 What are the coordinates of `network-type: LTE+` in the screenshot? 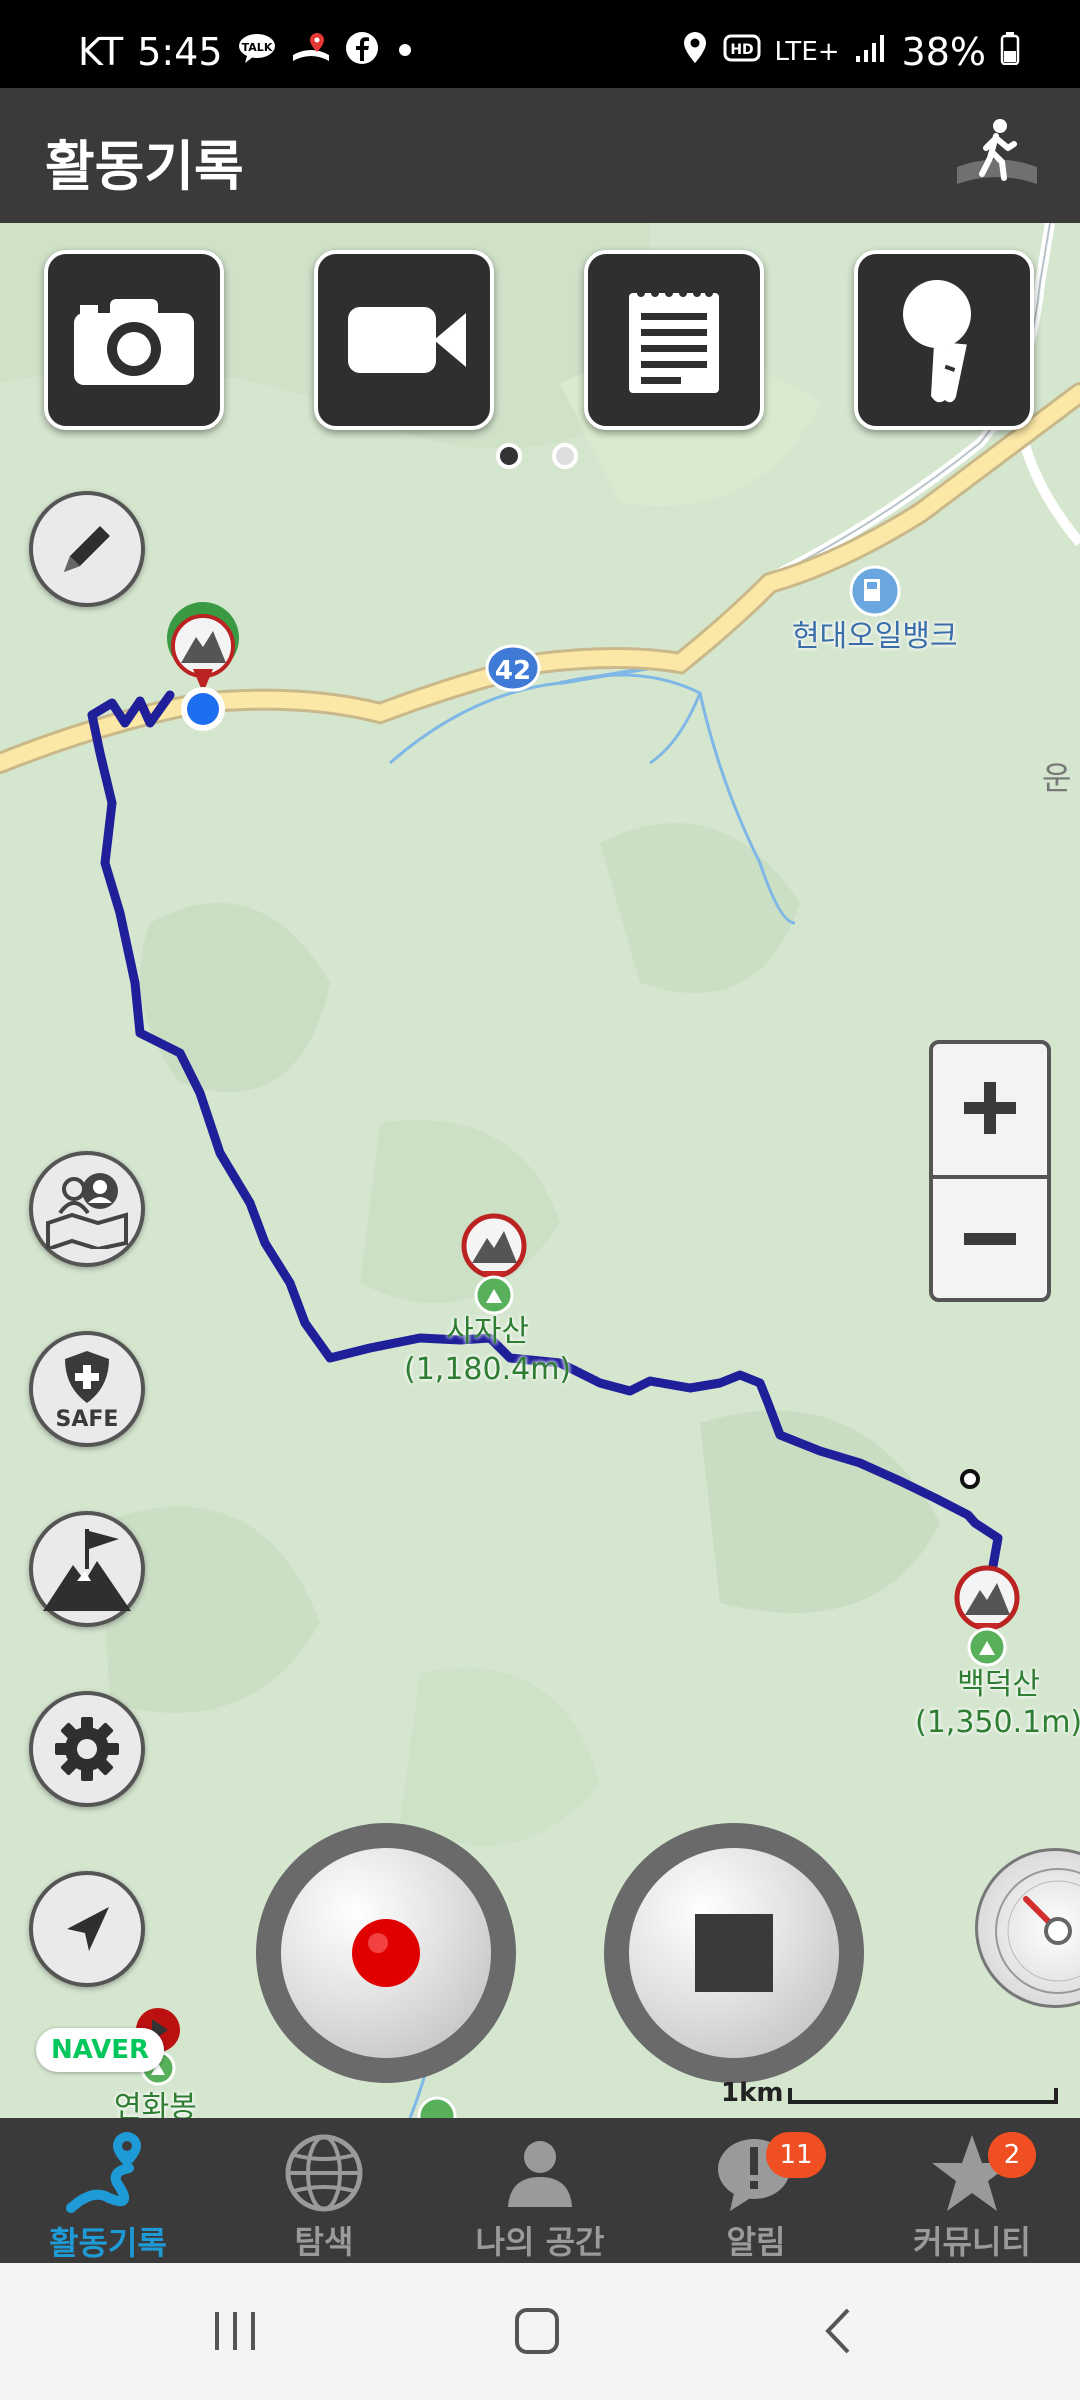 It's located at (807, 52).